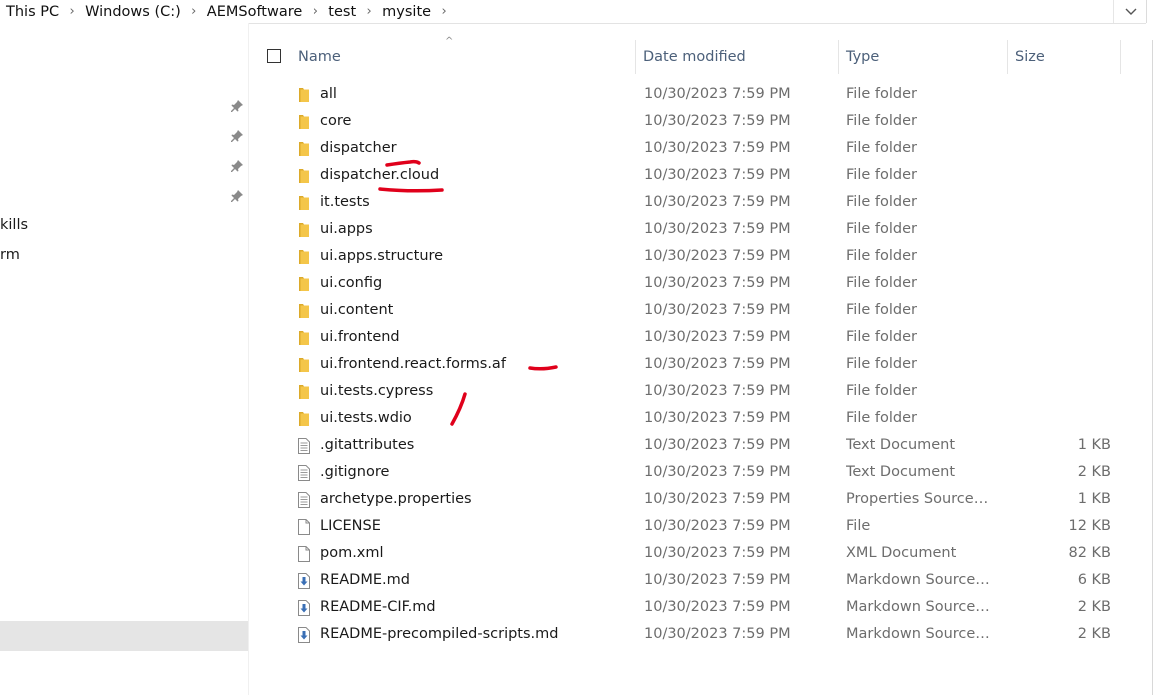  I want to click on breadcrumb-aemsoftware: AEMSoftware, so click(255, 12).